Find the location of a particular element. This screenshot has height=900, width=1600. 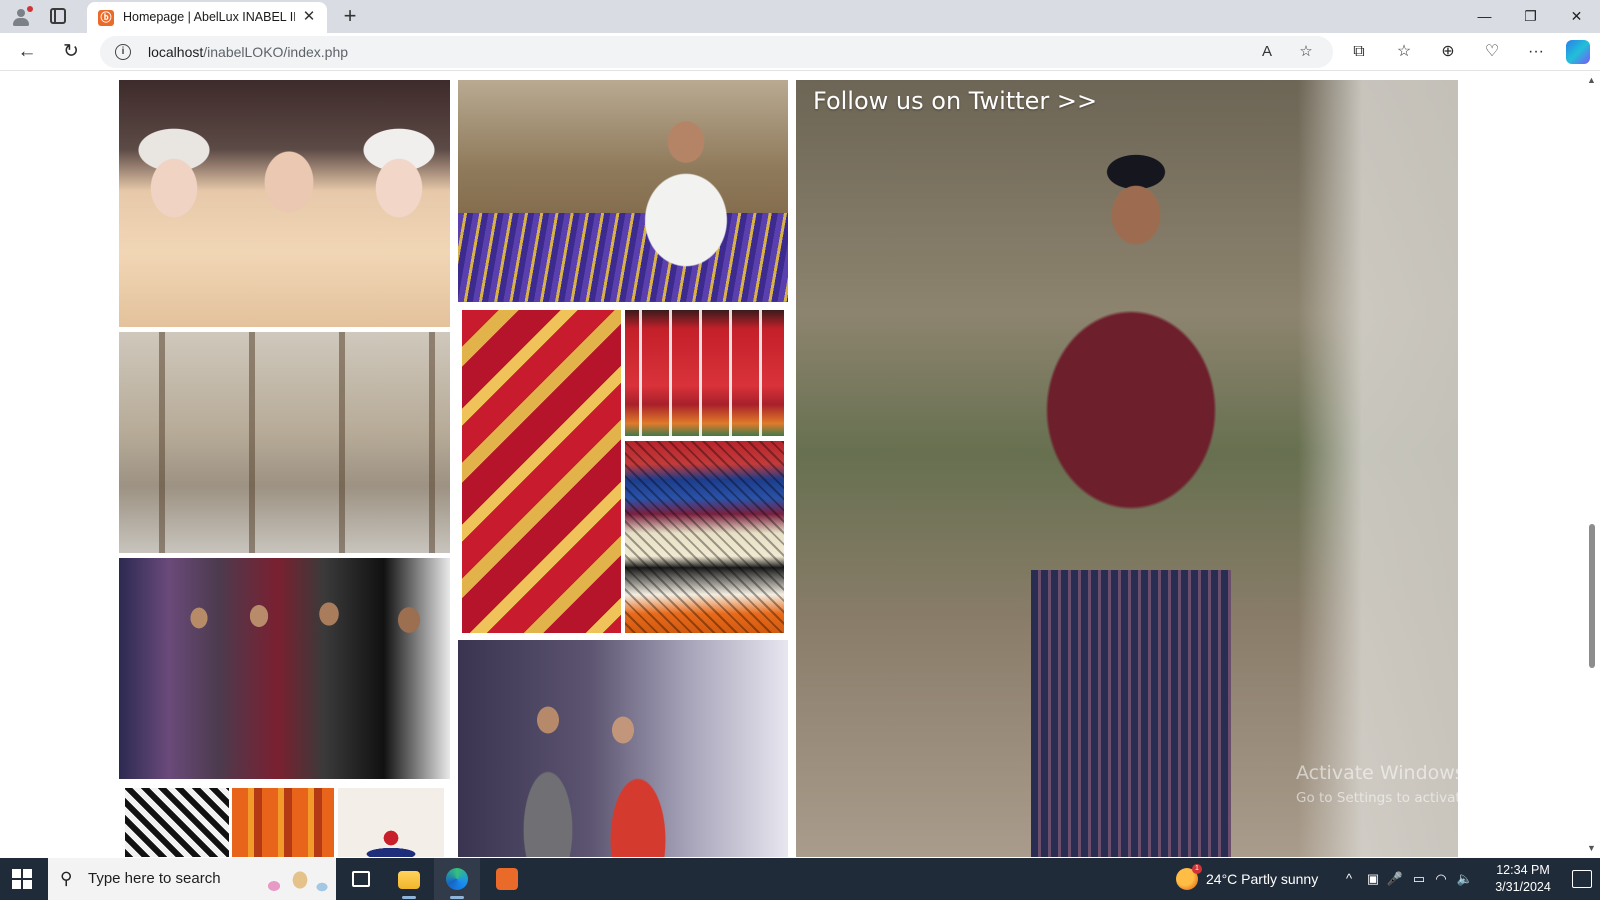

gallery-photo-elders is located at coordinates (284, 203).